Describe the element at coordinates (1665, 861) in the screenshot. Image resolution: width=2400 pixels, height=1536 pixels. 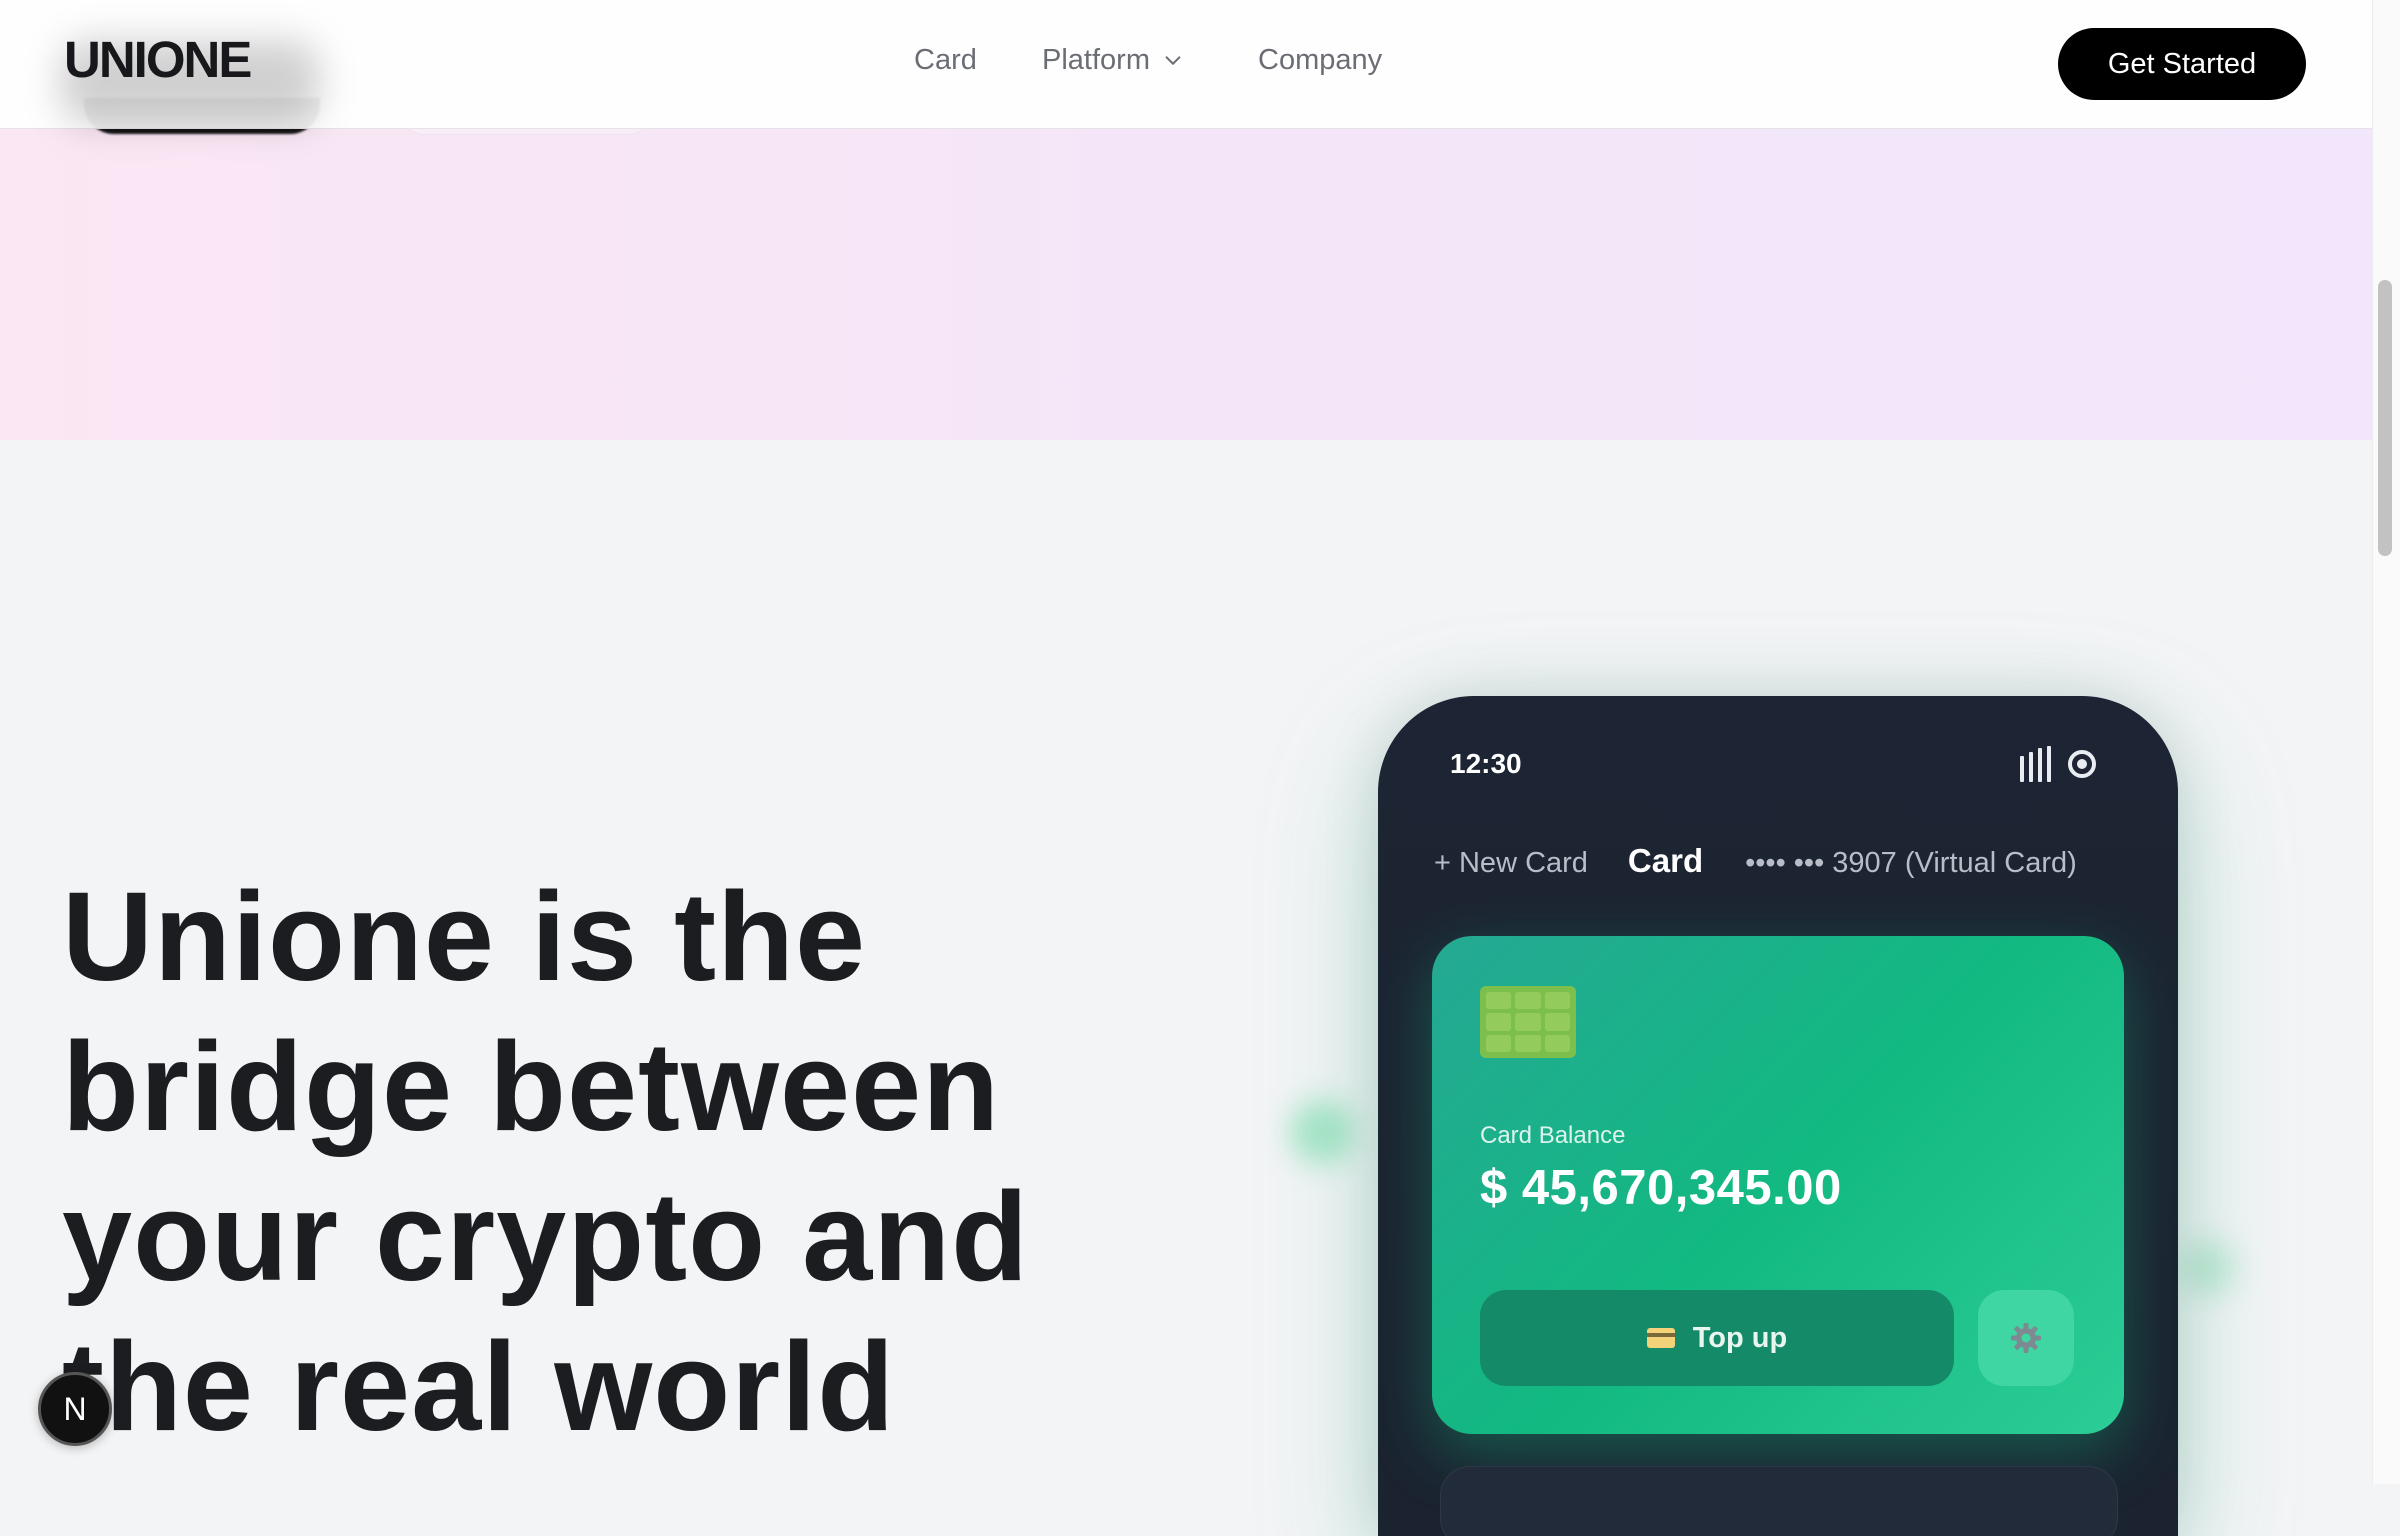
I see `tab-card: Card` at that location.